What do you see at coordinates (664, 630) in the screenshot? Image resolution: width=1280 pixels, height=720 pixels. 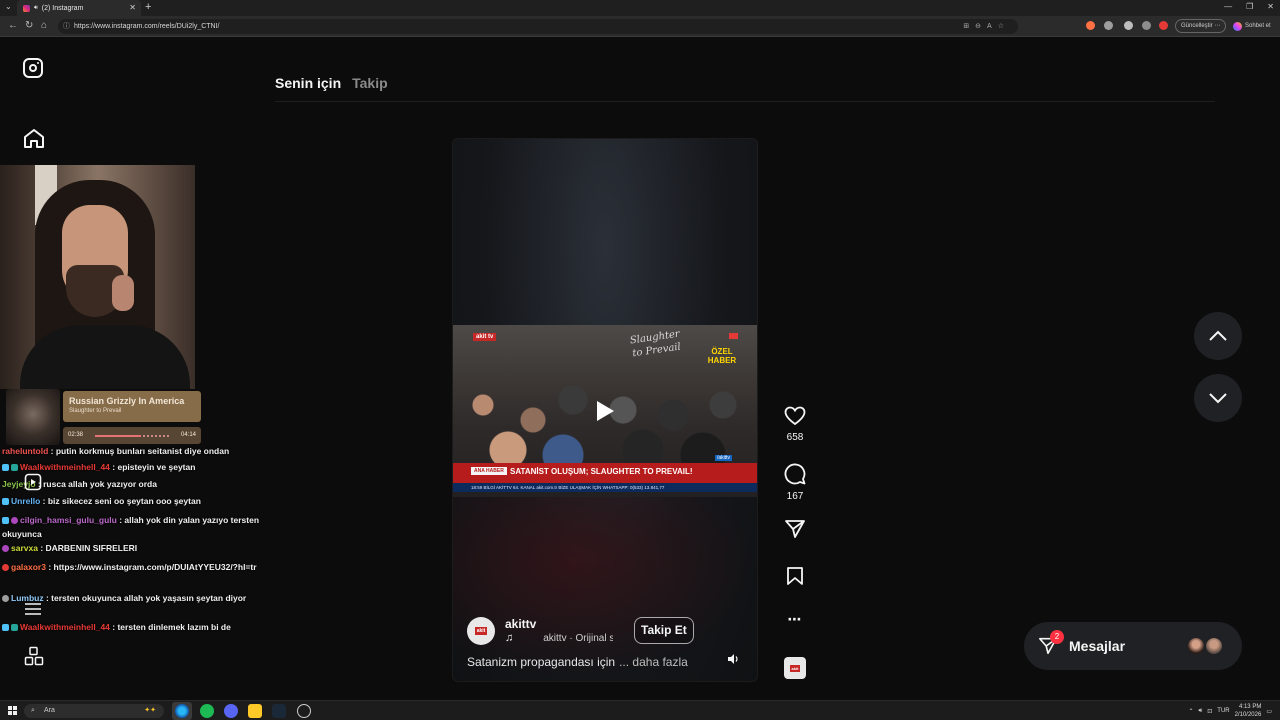 I see `follow-button: Takip Et` at bounding box center [664, 630].